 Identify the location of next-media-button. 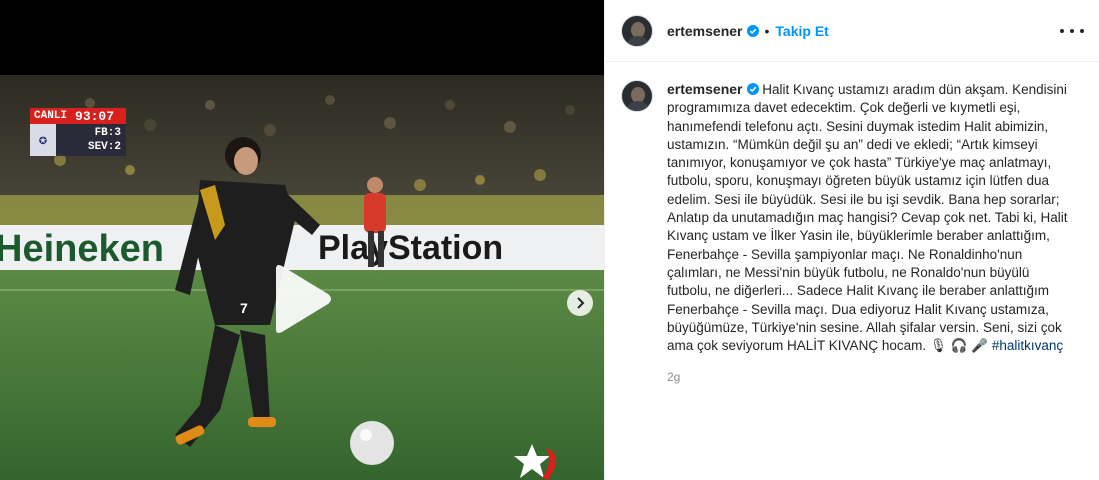
(580, 303).